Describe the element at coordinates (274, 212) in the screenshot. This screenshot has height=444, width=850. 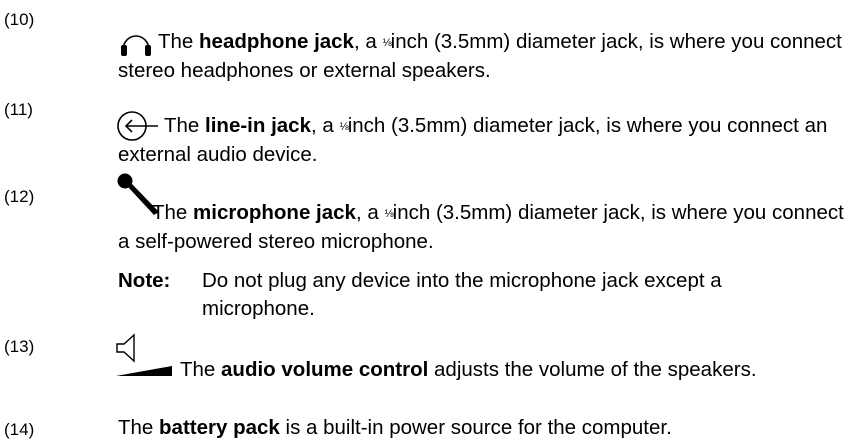
I see `term-microphone-jack: microphone jack` at that location.